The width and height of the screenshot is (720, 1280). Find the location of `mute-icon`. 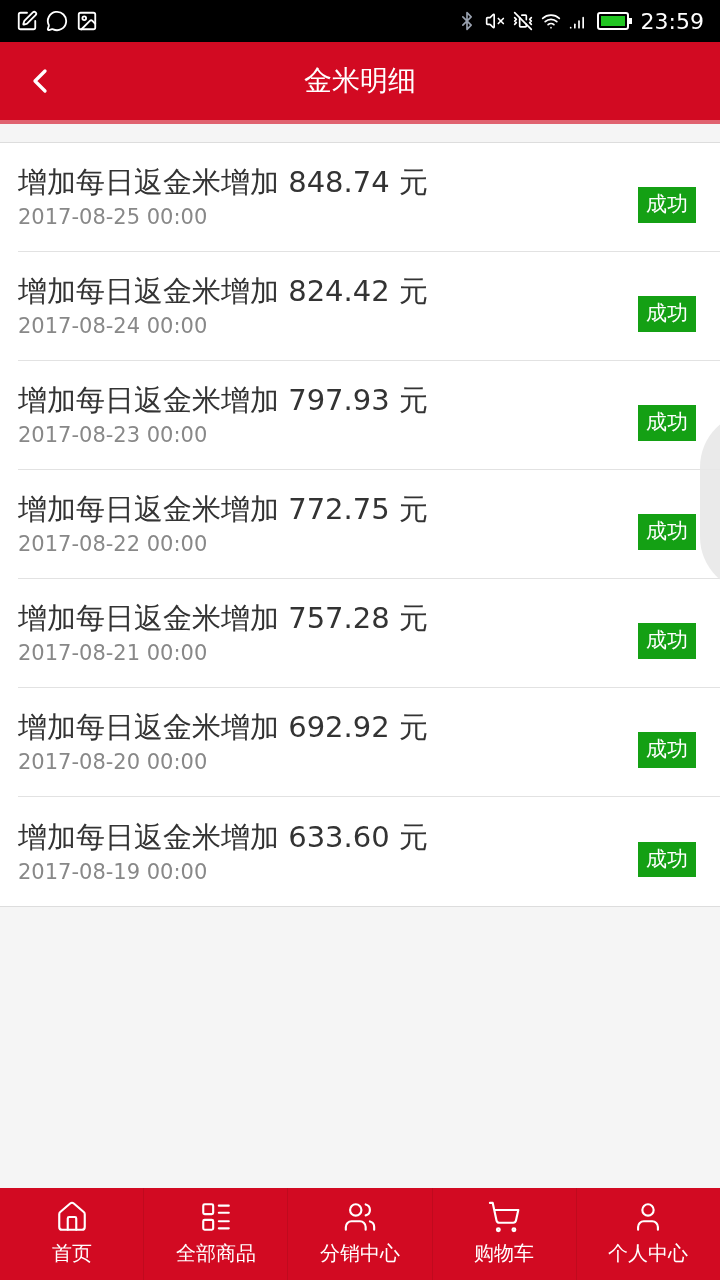

mute-icon is located at coordinates (494, 21).